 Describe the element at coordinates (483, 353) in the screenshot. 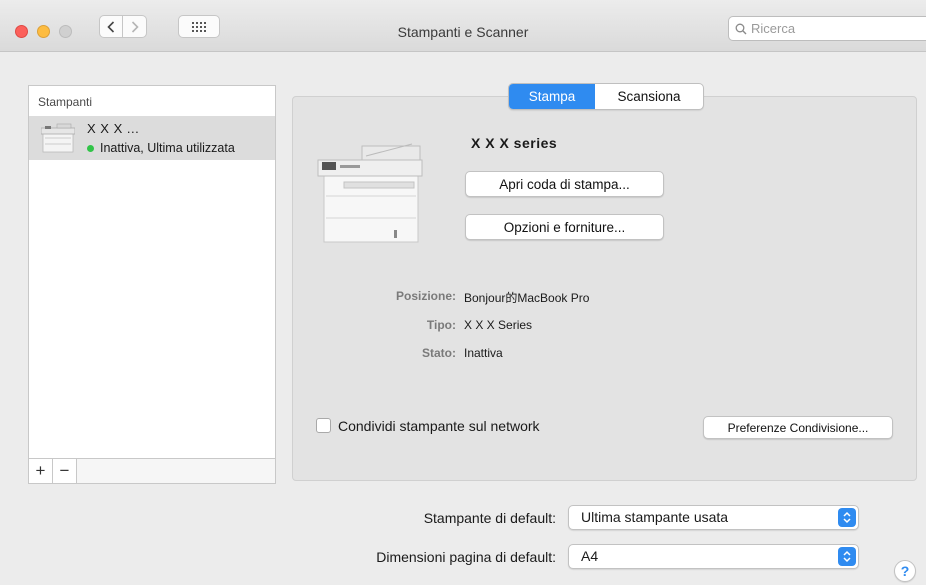

I see `state-value: Inattiva` at that location.